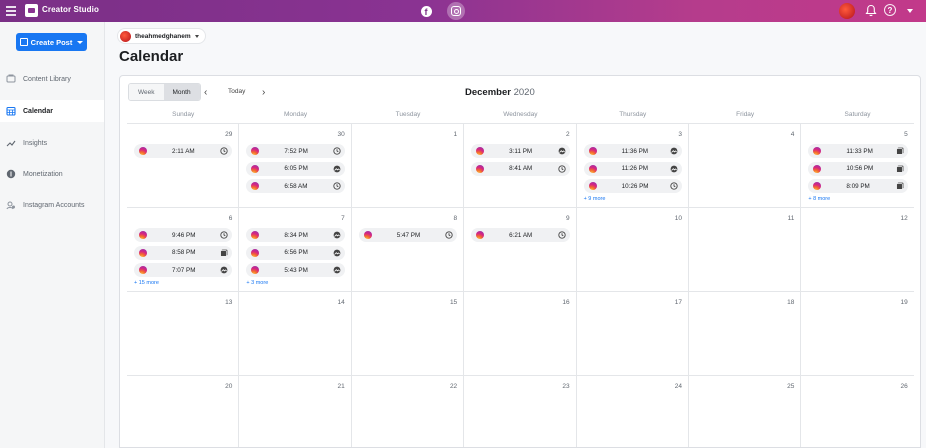 This screenshot has height=448, width=926. I want to click on scheduled-post: 11:36 PM, so click(632, 151).